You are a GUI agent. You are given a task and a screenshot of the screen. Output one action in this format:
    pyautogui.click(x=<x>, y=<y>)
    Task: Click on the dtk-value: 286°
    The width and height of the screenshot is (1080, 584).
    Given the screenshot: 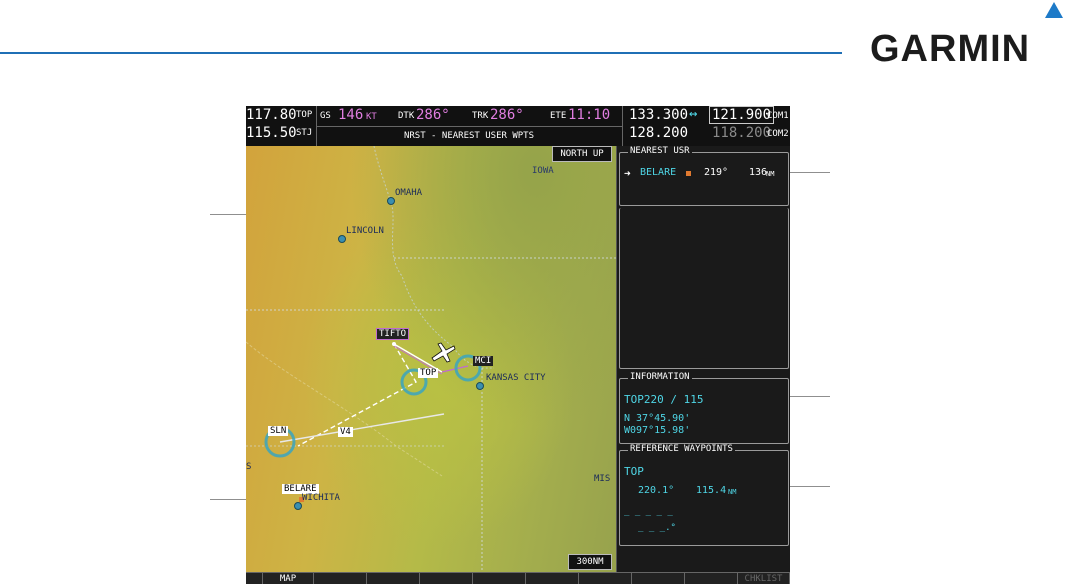 What is the action you would take?
    pyautogui.click(x=433, y=115)
    